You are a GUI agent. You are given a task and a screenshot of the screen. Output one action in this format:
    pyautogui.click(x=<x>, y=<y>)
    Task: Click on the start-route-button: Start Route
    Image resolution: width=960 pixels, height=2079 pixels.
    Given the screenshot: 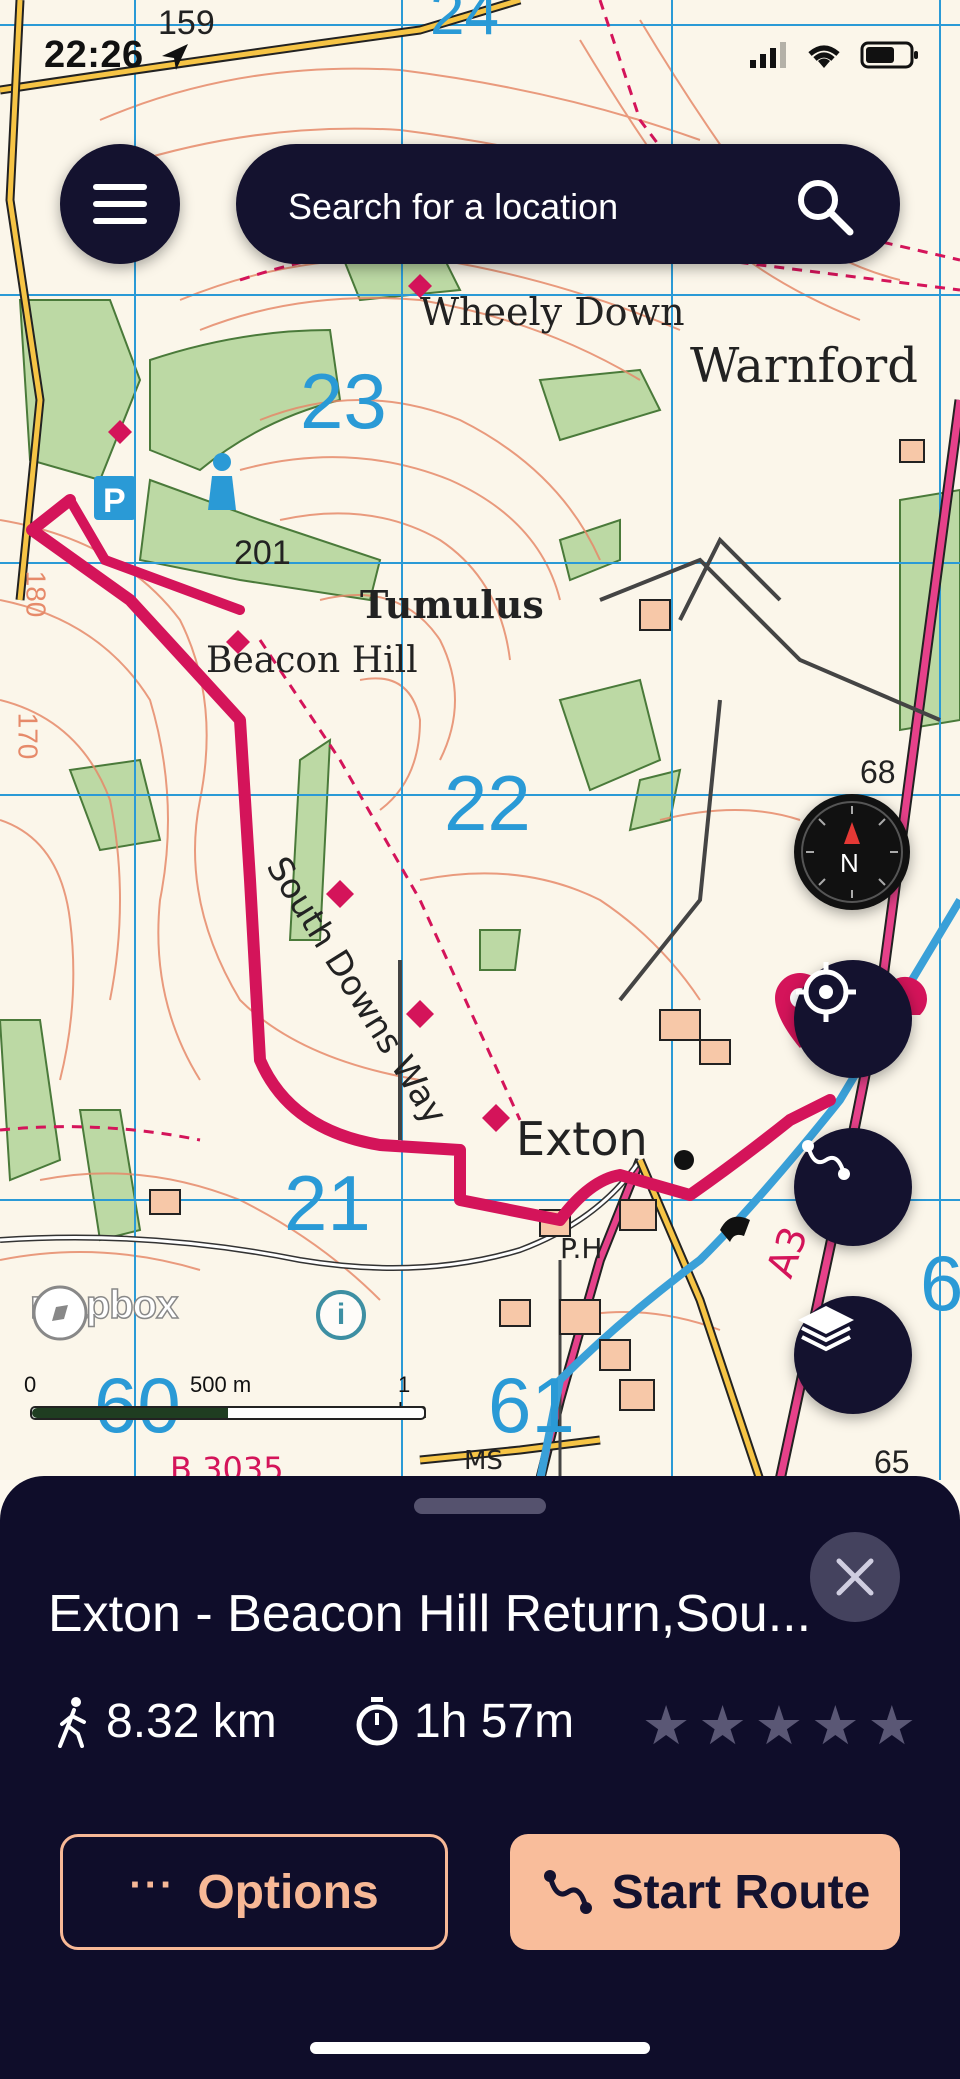 What is the action you would take?
    pyautogui.click(x=705, y=1892)
    